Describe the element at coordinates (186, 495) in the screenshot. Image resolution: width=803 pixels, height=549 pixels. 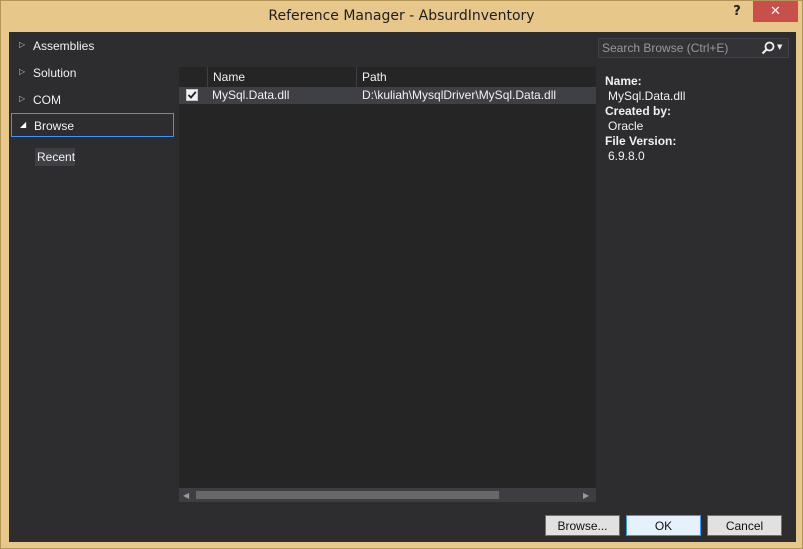
I see `scroll-left-icon: ◀` at that location.